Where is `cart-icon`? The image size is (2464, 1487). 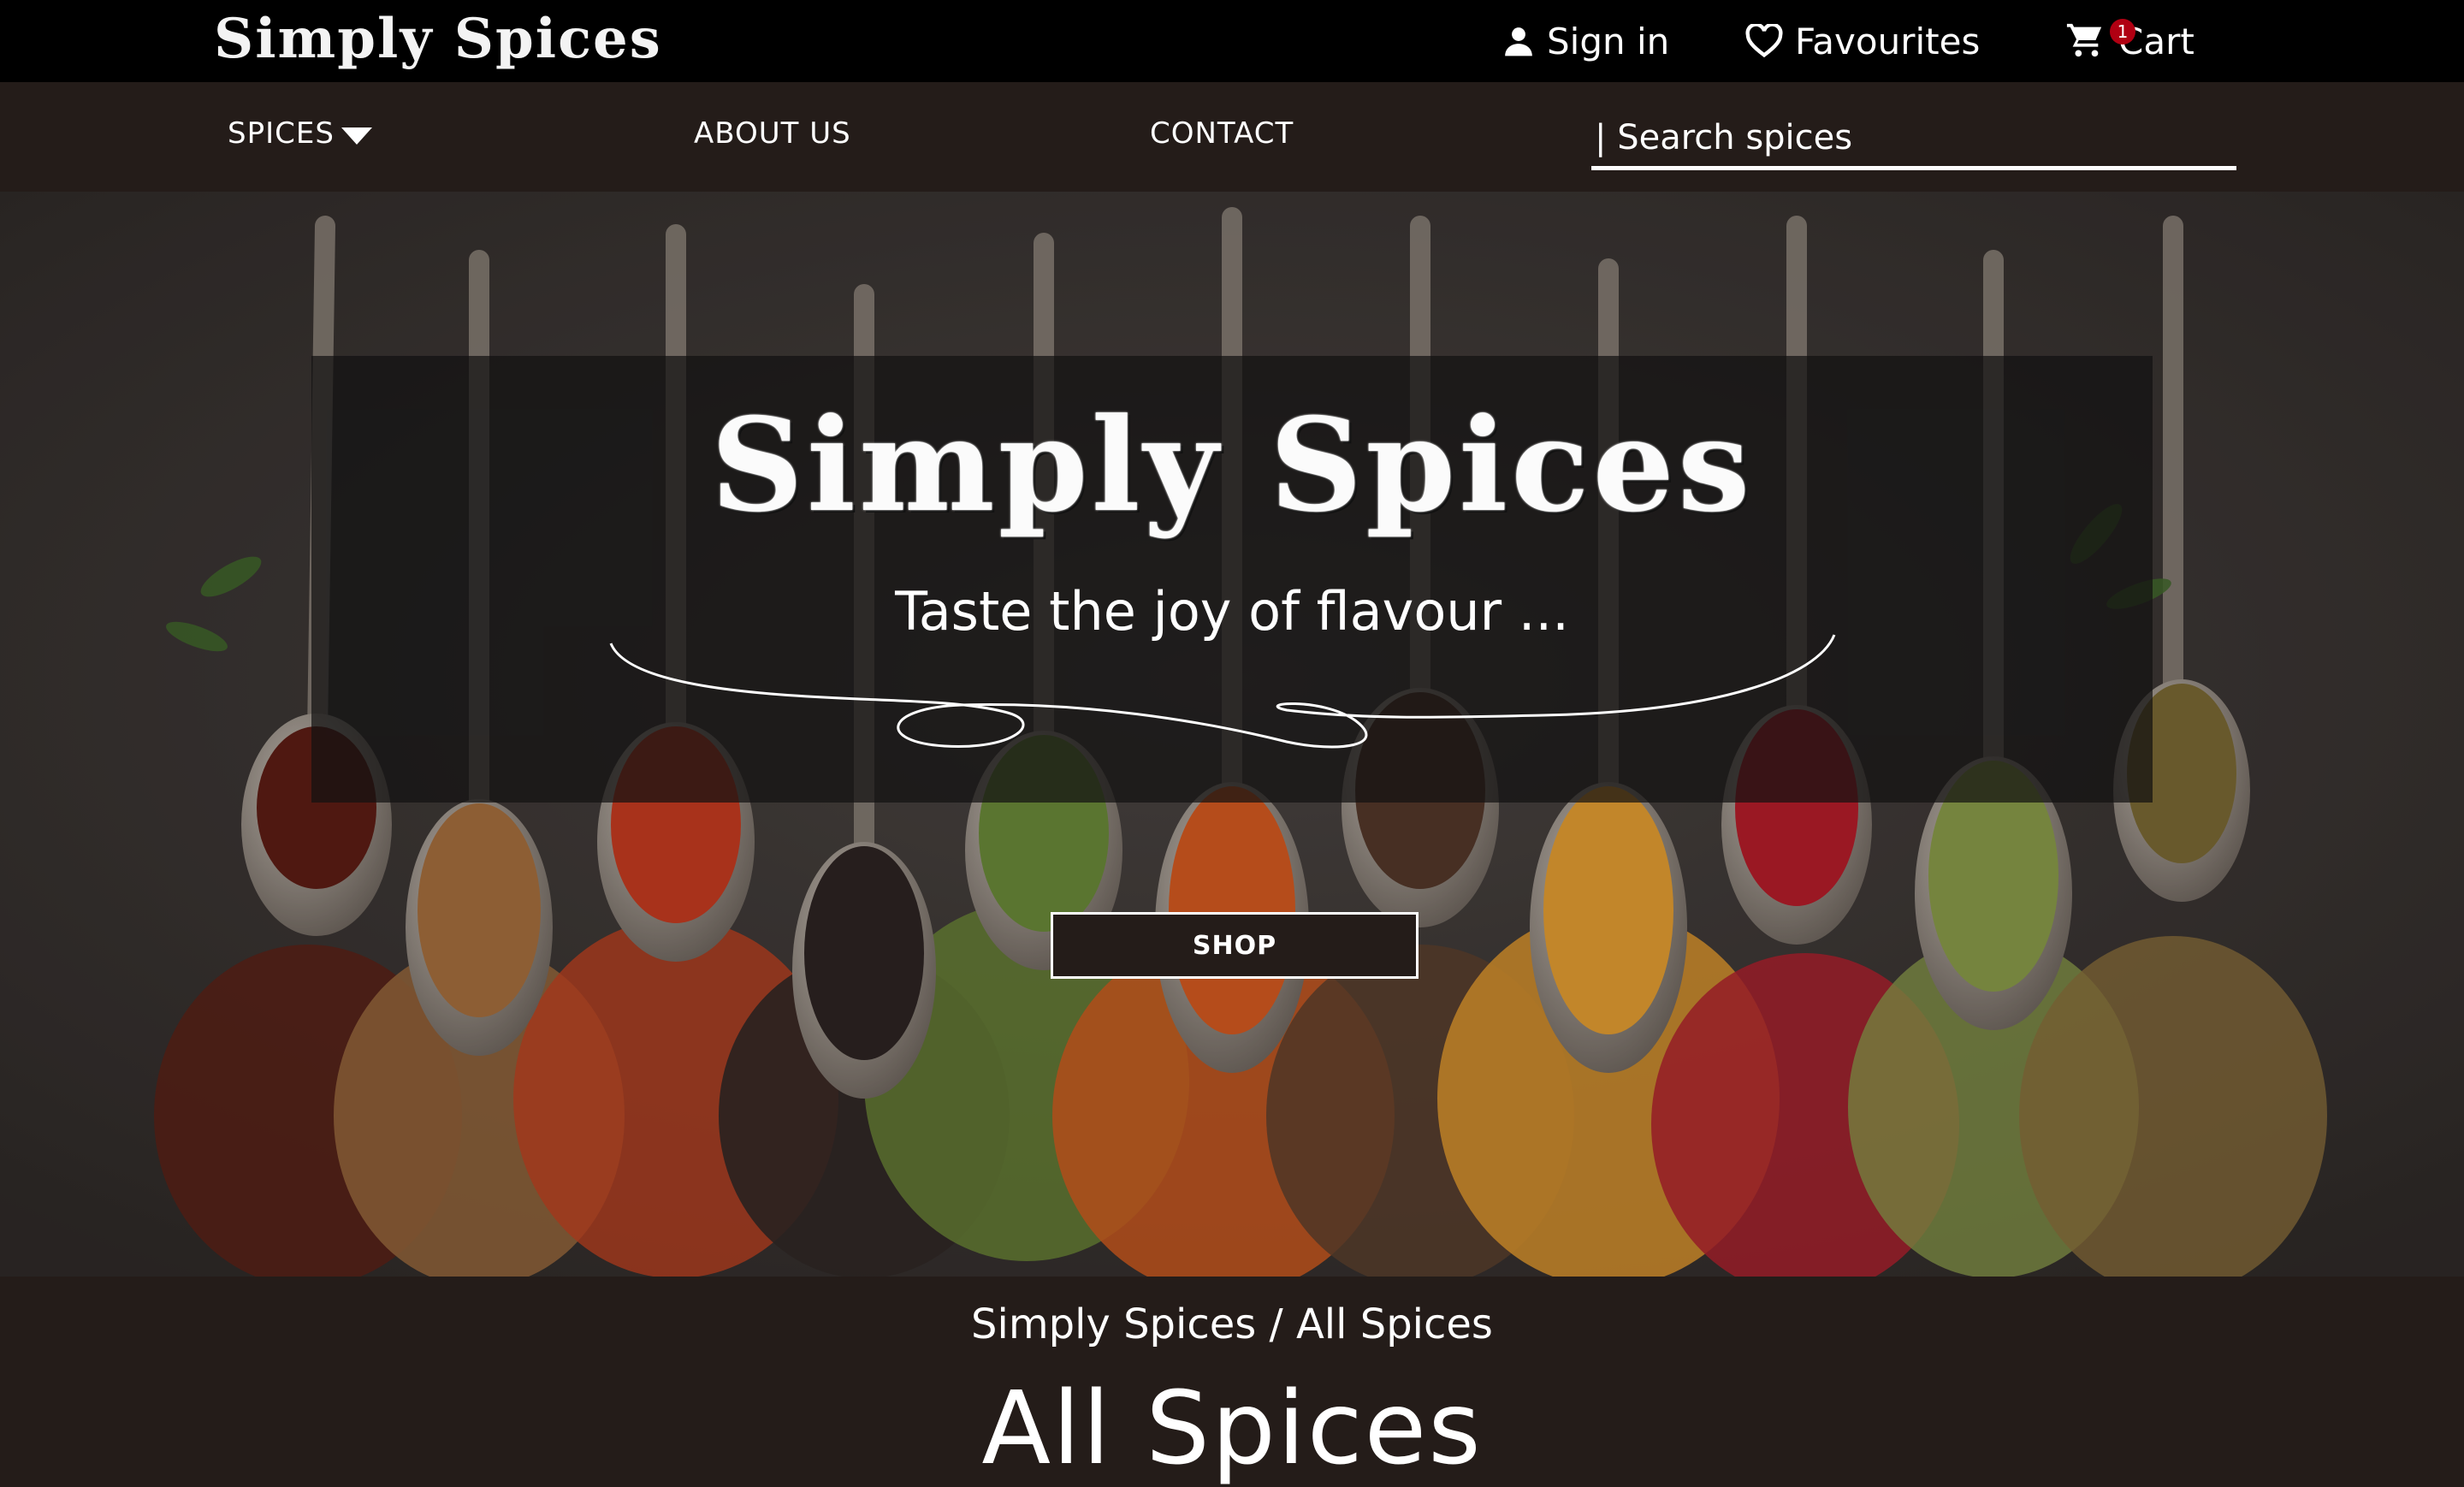 cart-icon is located at coordinates (2084, 40).